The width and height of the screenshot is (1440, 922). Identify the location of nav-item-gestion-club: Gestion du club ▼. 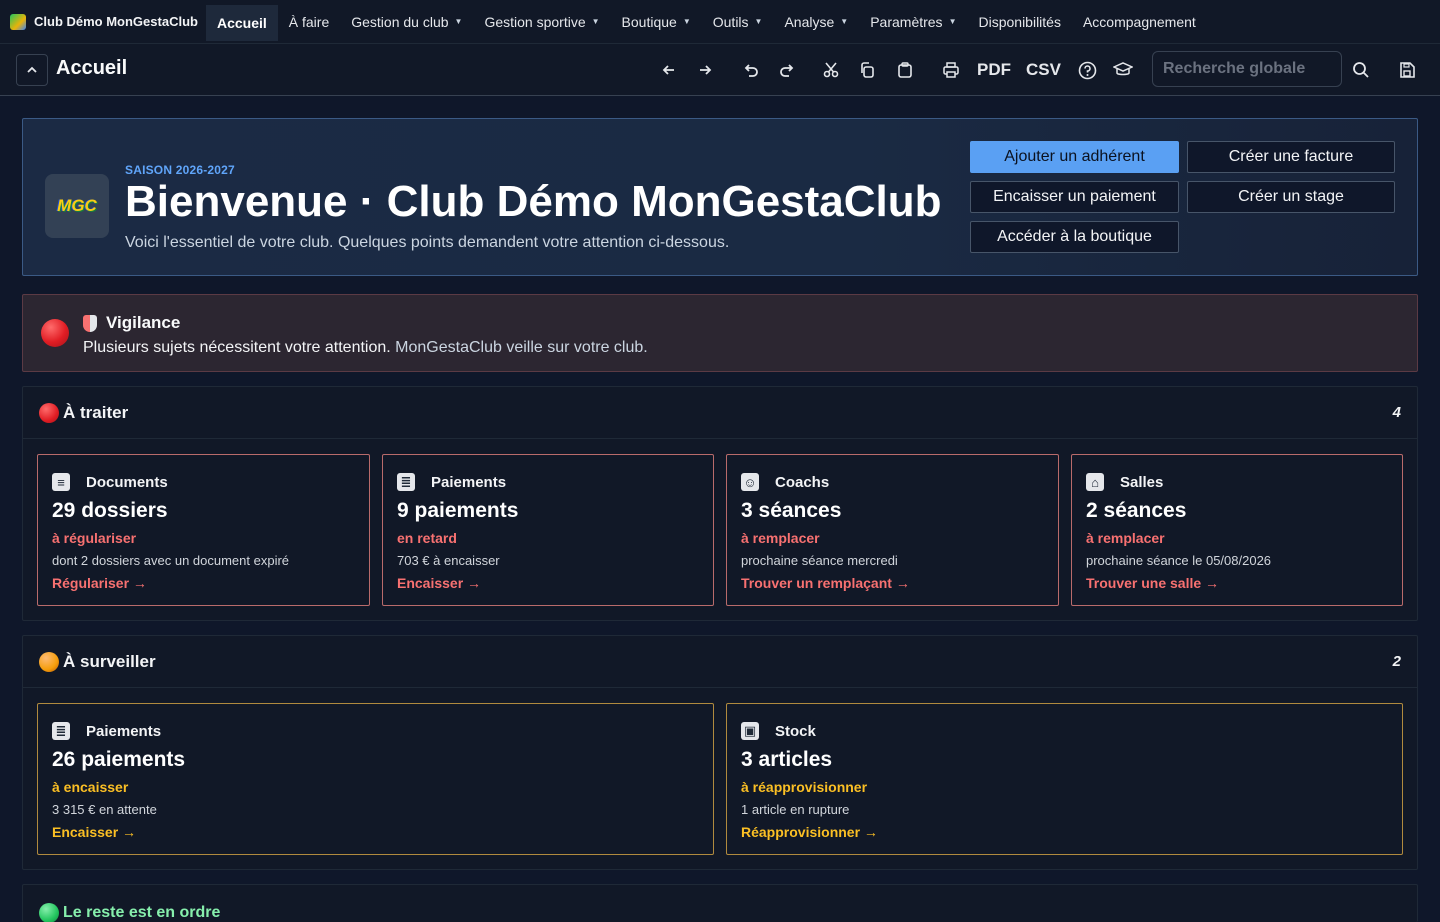
(406, 22).